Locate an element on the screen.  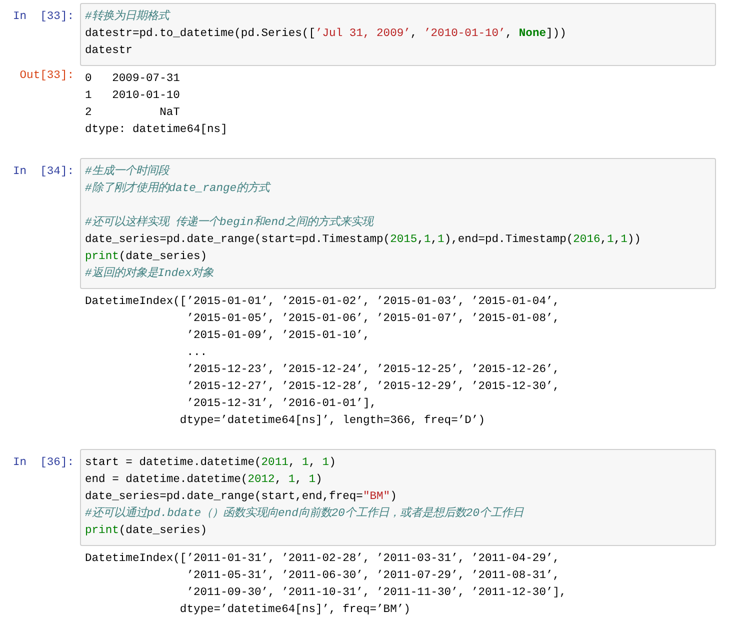
output-line: 0 2009-07-31 is located at coordinates (132, 79).